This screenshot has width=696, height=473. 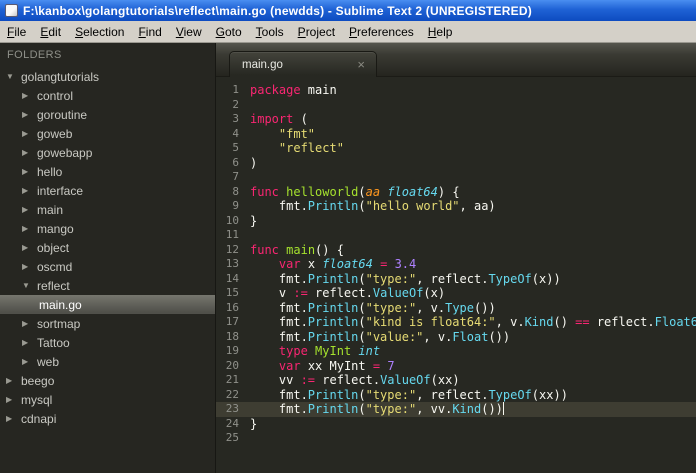 What do you see at coordinates (107, 361) in the screenshot?
I see `sidebar-item-web: ▶ web` at bounding box center [107, 361].